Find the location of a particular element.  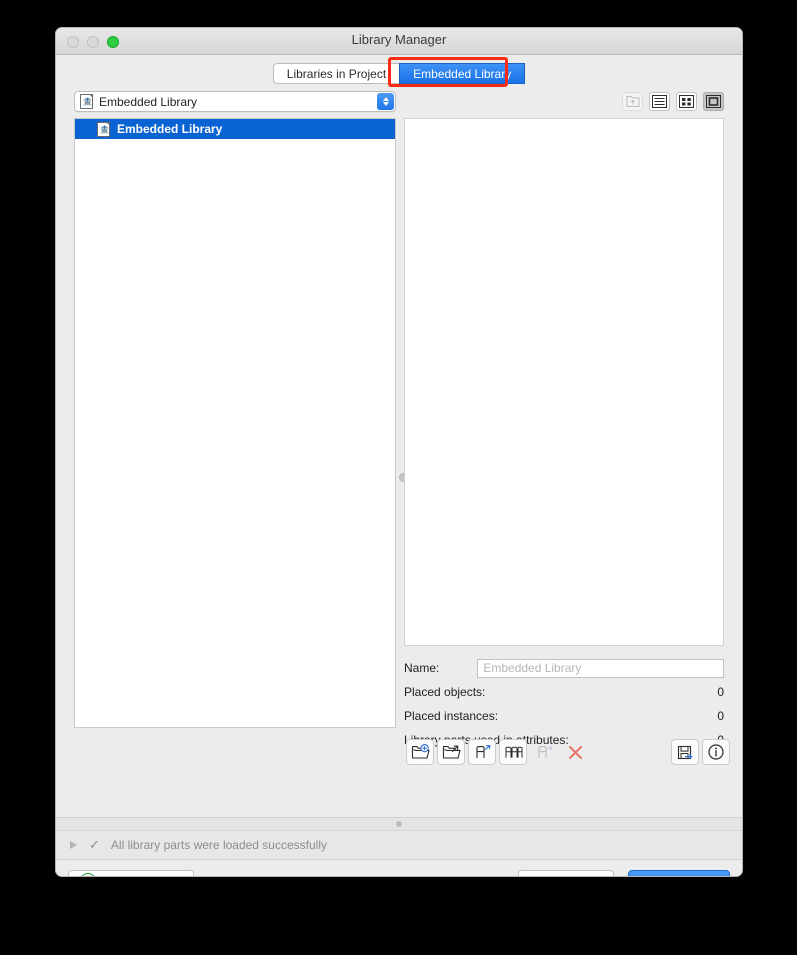

library-action-toolbar is located at coordinates (399, 756).